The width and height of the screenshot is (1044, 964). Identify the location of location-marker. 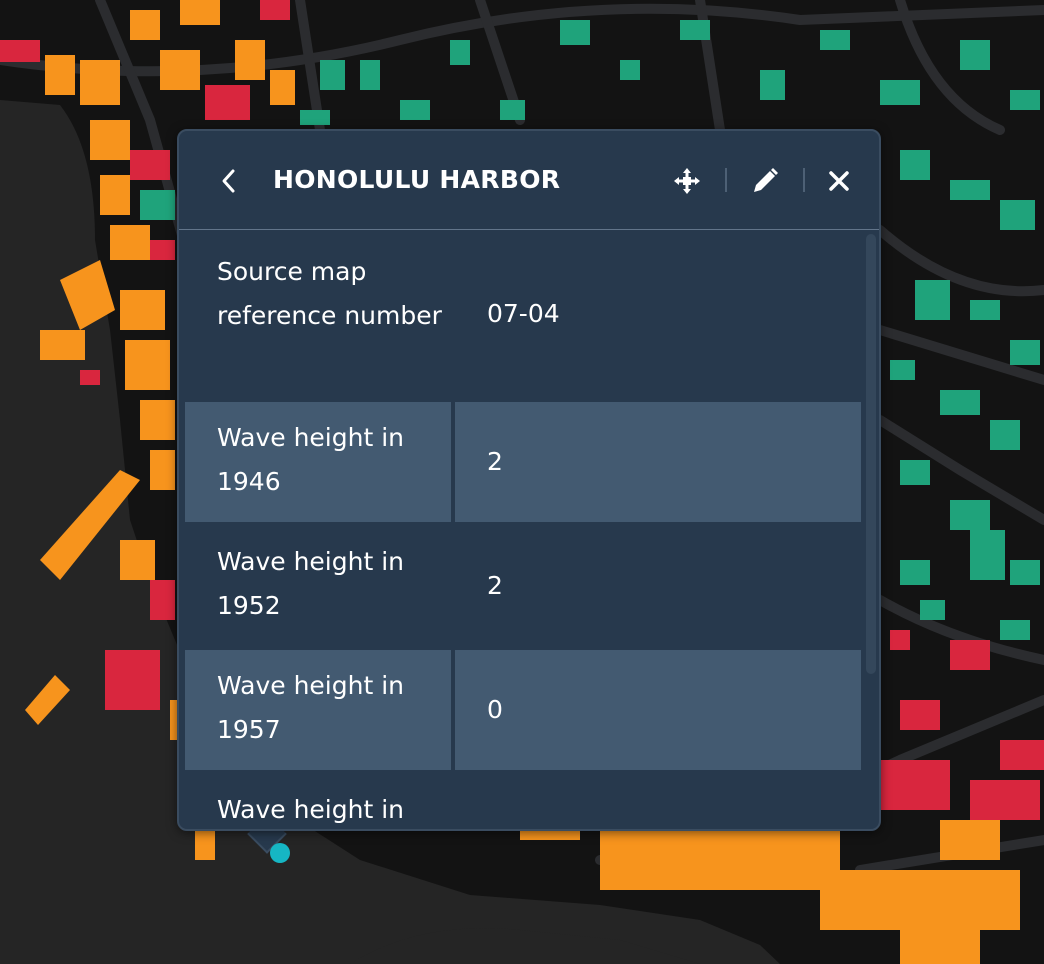
(280, 853).